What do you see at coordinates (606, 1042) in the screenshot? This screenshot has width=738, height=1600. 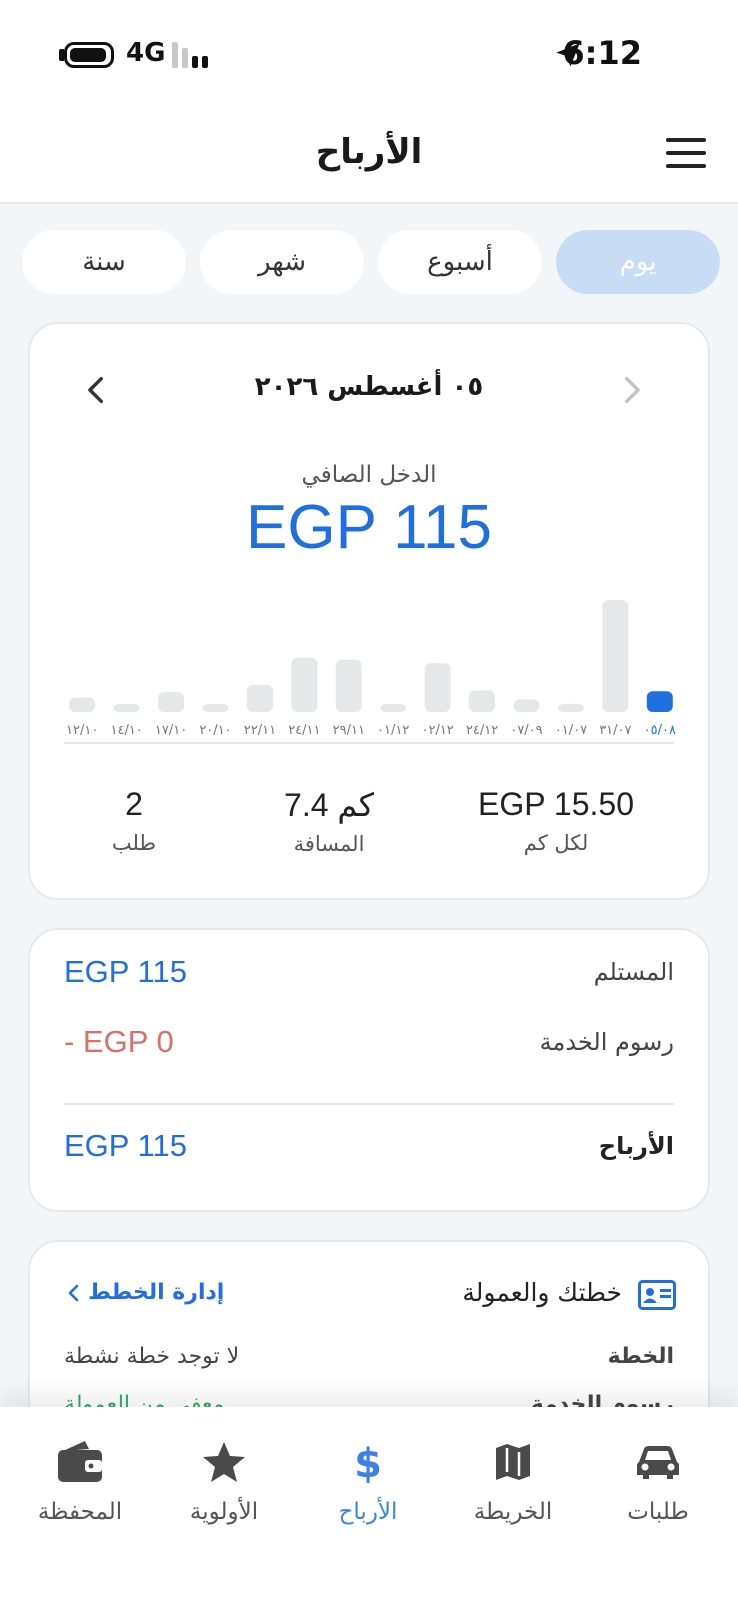 I see `service-fees-label: رسوم الخدمة` at bounding box center [606, 1042].